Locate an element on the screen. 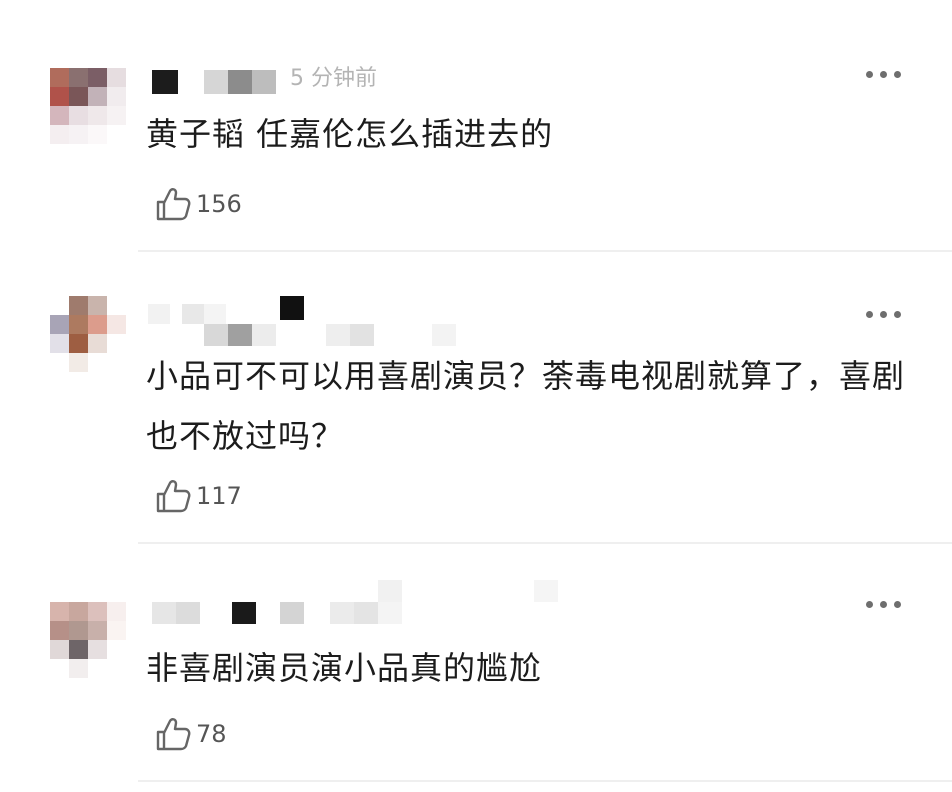  comment-text: 非喜剧演员演小品真的尴尬 is located at coordinates (344, 668).